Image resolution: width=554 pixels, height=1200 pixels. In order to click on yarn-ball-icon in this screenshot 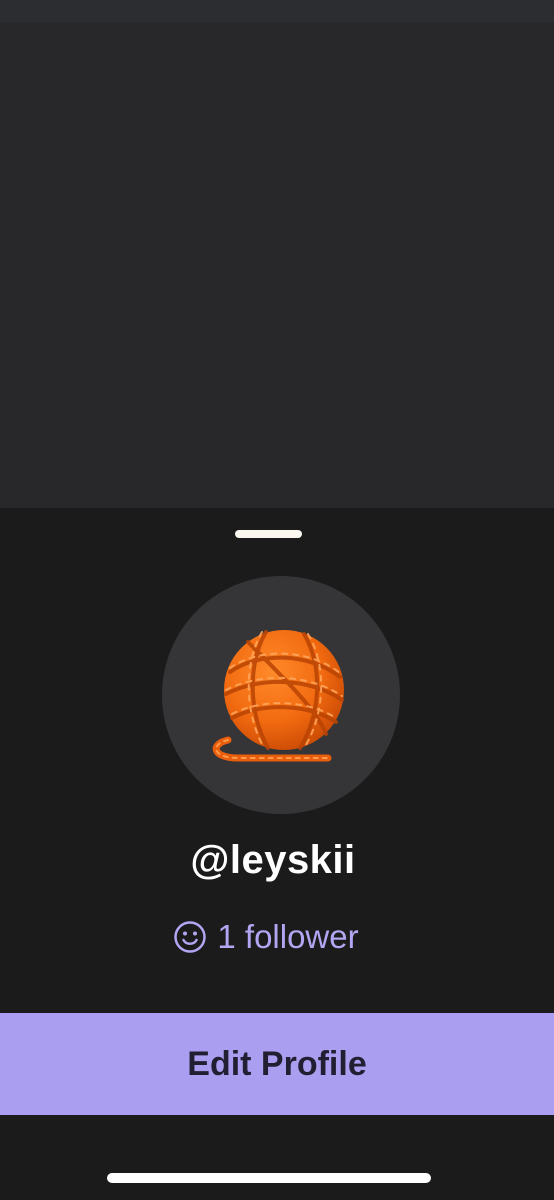, I will do `click(278, 696)`.